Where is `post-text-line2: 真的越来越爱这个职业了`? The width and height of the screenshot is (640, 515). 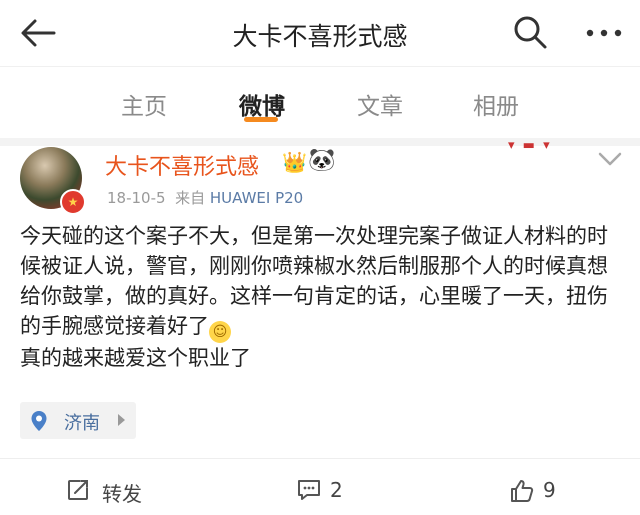 post-text-line2: 真的越来越爱这个职业了 is located at coordinates (135, 358).